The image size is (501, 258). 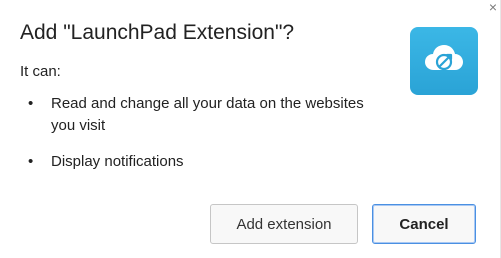 I want to click on dialog-subtitle: It can:, so click(x=40, y=71).